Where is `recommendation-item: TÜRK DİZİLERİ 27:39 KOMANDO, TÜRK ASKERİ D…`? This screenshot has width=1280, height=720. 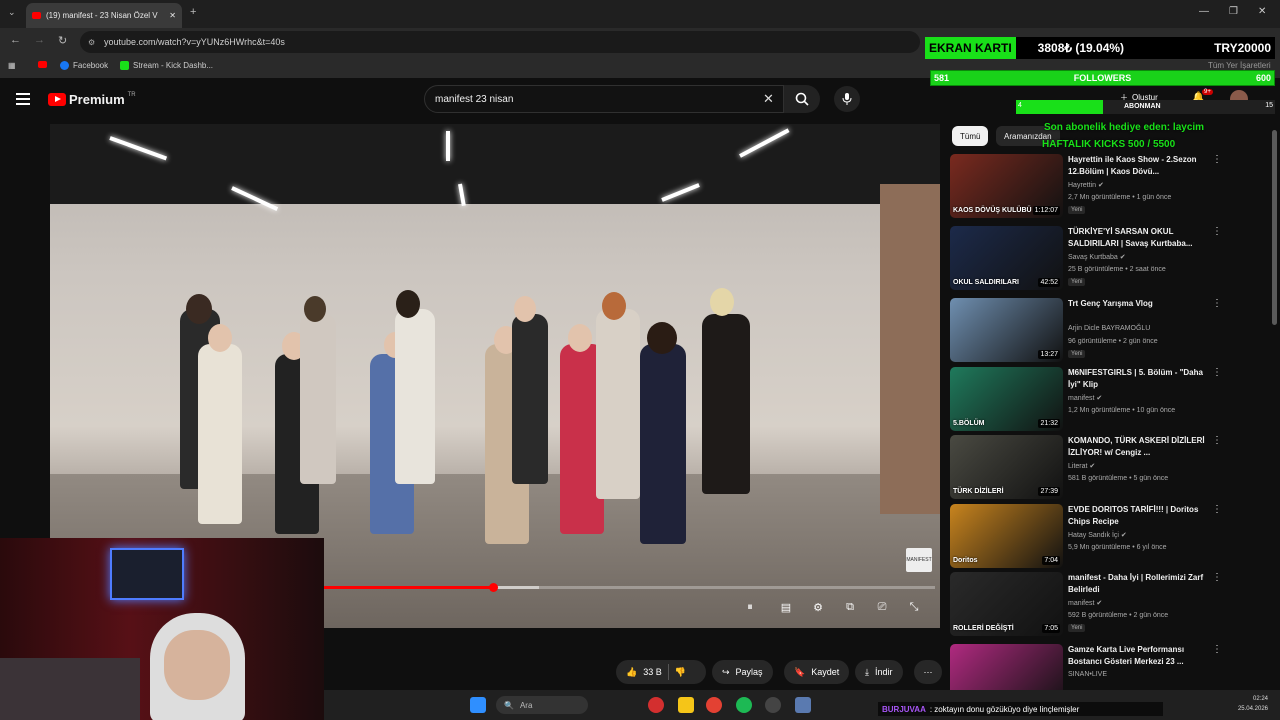 recommendation-item: TÜRK DİZİLERİ 27:39 KOMANDO, TÜRK ASKERİ D… is located at coordinates (1086, 469).